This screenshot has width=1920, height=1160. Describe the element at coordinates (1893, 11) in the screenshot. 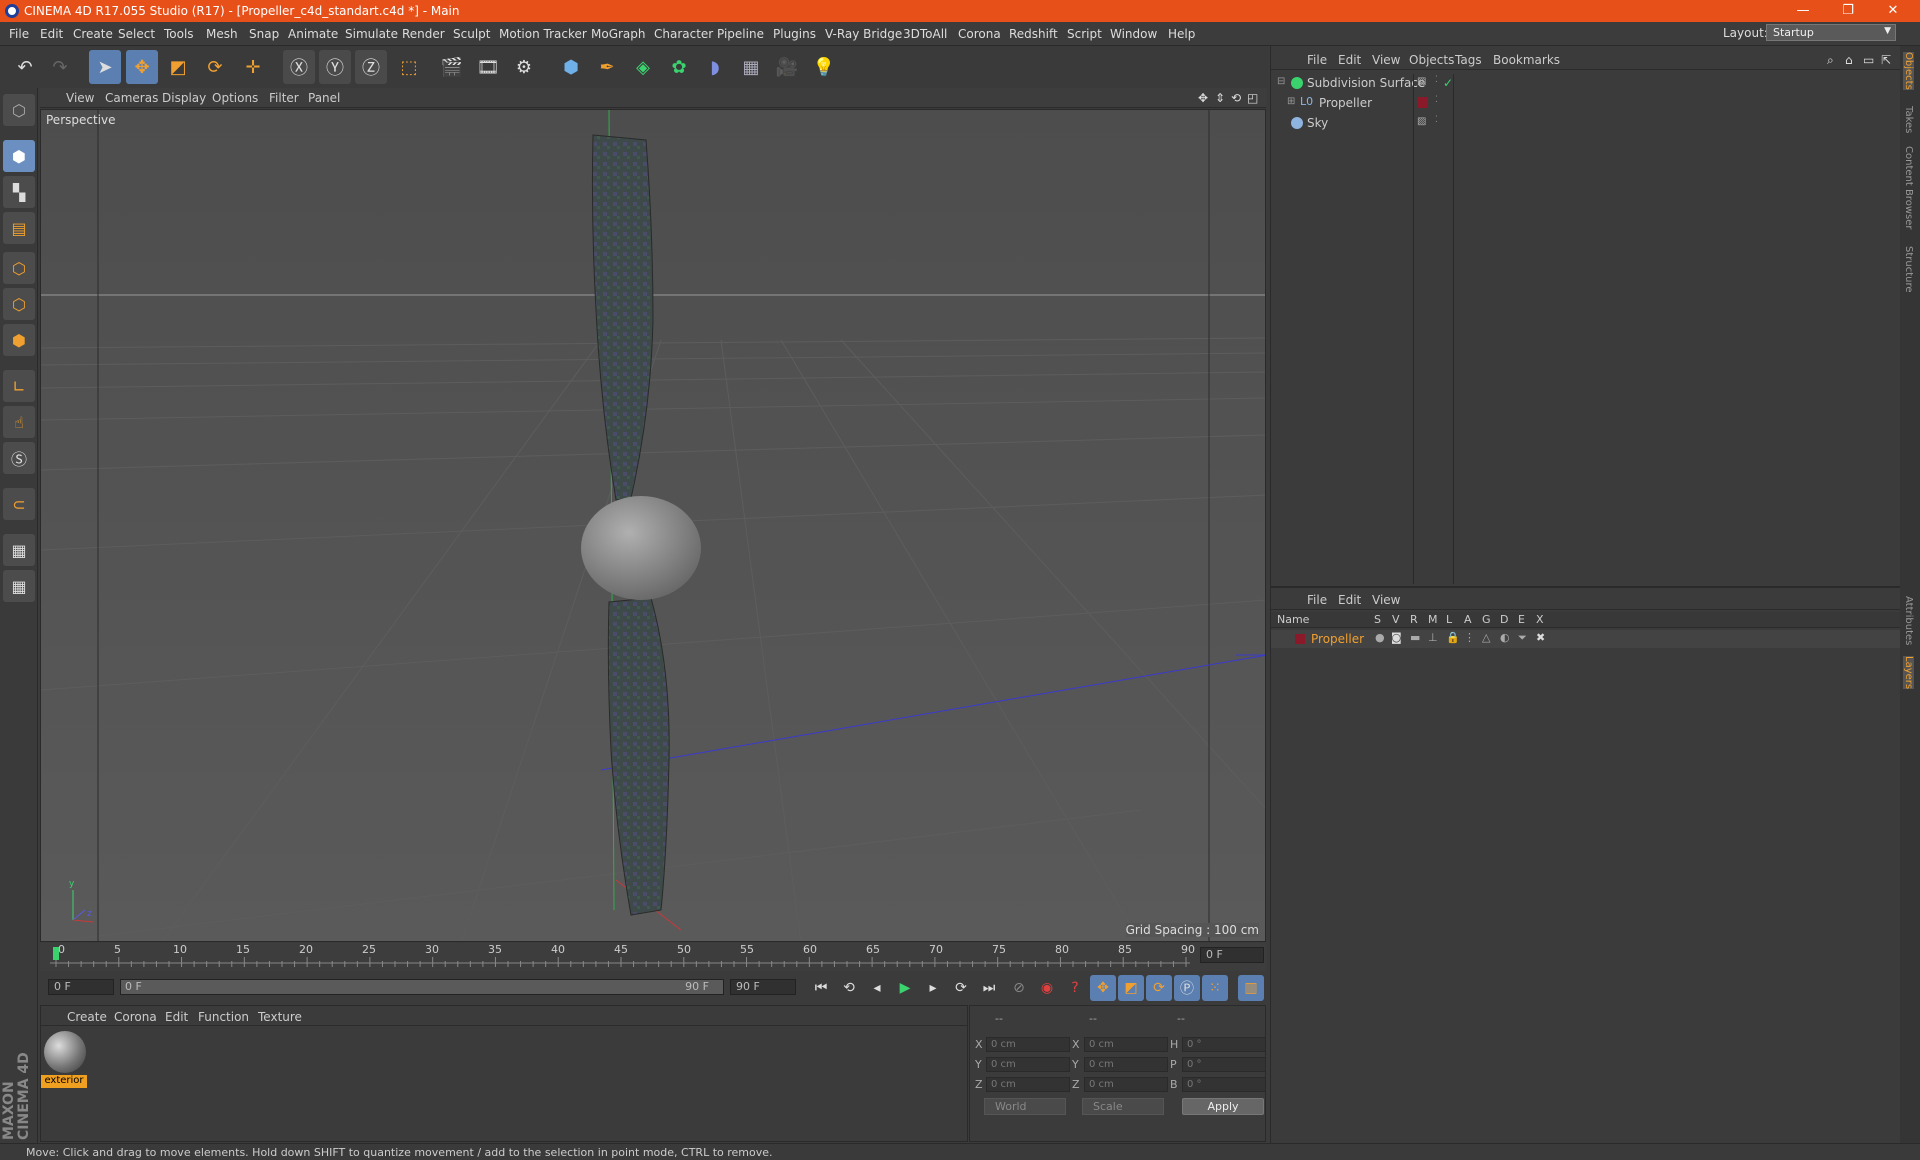

I see `close-button: ✕` at that location.